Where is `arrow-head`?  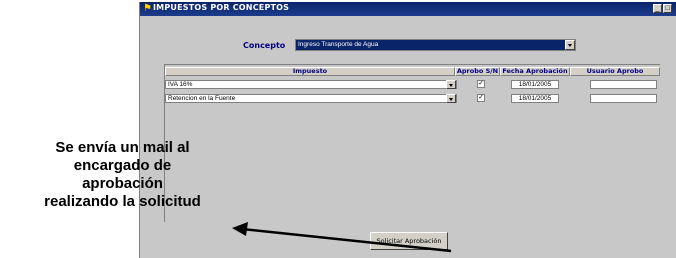
arrow-head is located at coordinates (240, 229).